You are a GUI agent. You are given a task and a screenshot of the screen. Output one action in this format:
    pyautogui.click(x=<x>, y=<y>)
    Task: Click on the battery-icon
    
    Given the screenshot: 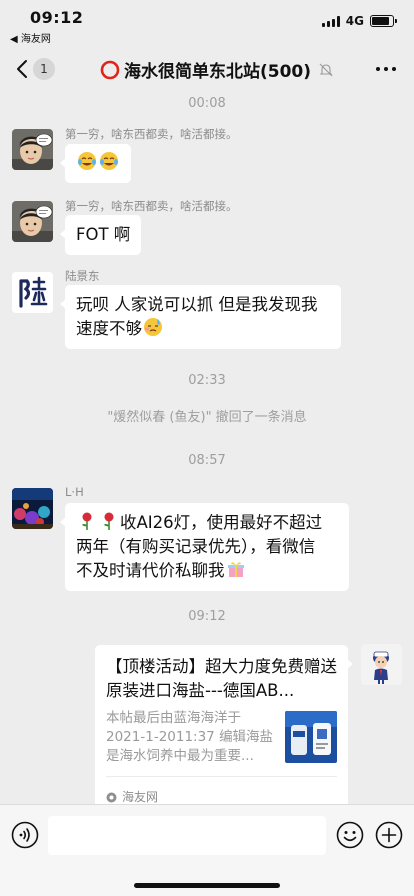 What is the action you would take?
    pyautogui.click(x=383, y=21)
    